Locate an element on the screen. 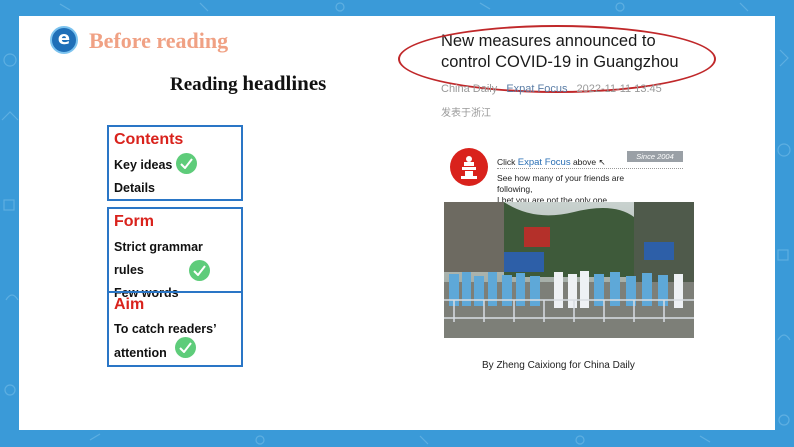  form-line-strict-grammar: Strict grammar is located at coordinates (158, 247).